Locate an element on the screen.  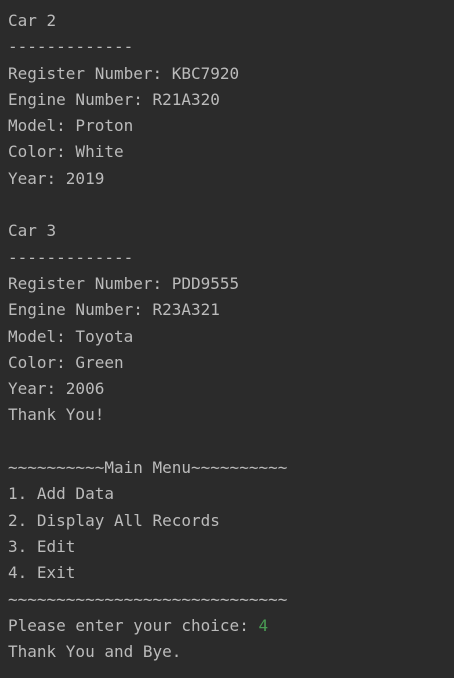
main-menu-header: ~~~~~~~~~~Main Menu~~~~~~~~~~ is located at coordinates (148, 468).